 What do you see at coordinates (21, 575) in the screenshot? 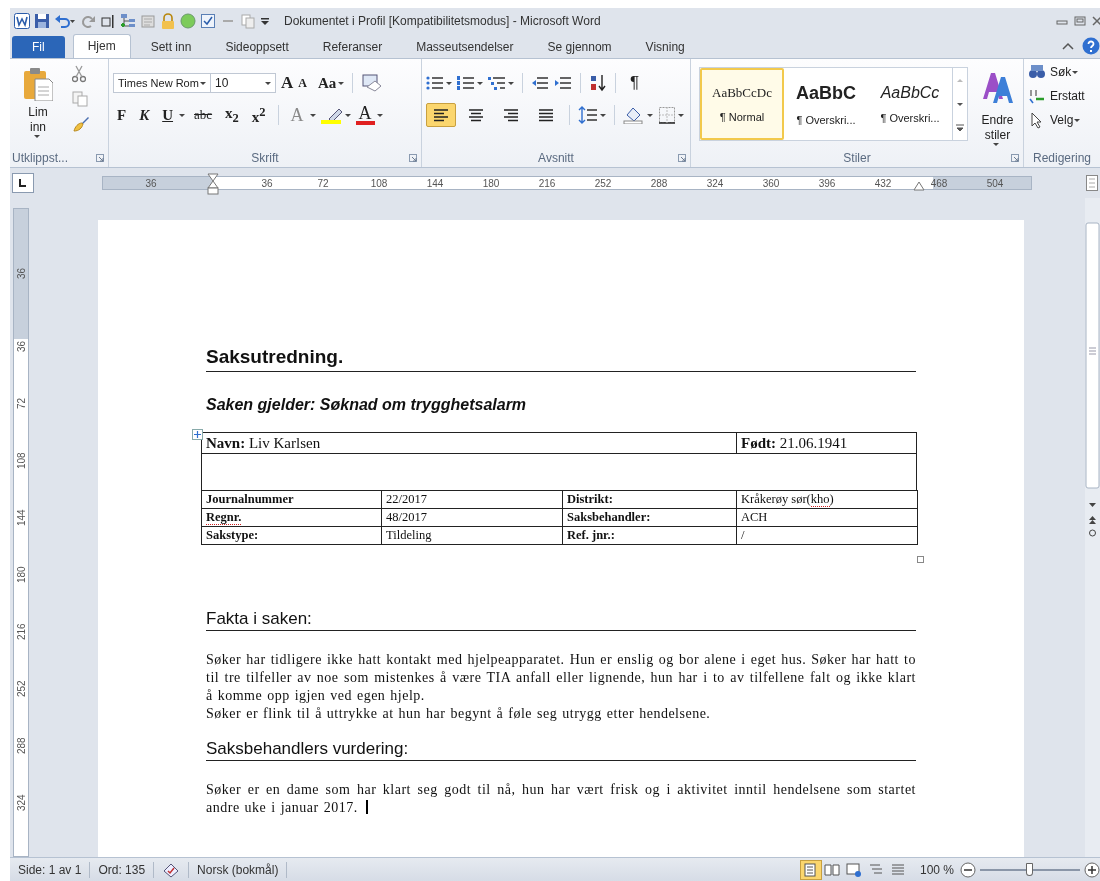
I see `ruler-number: 180` at bounding box center [21, 575].